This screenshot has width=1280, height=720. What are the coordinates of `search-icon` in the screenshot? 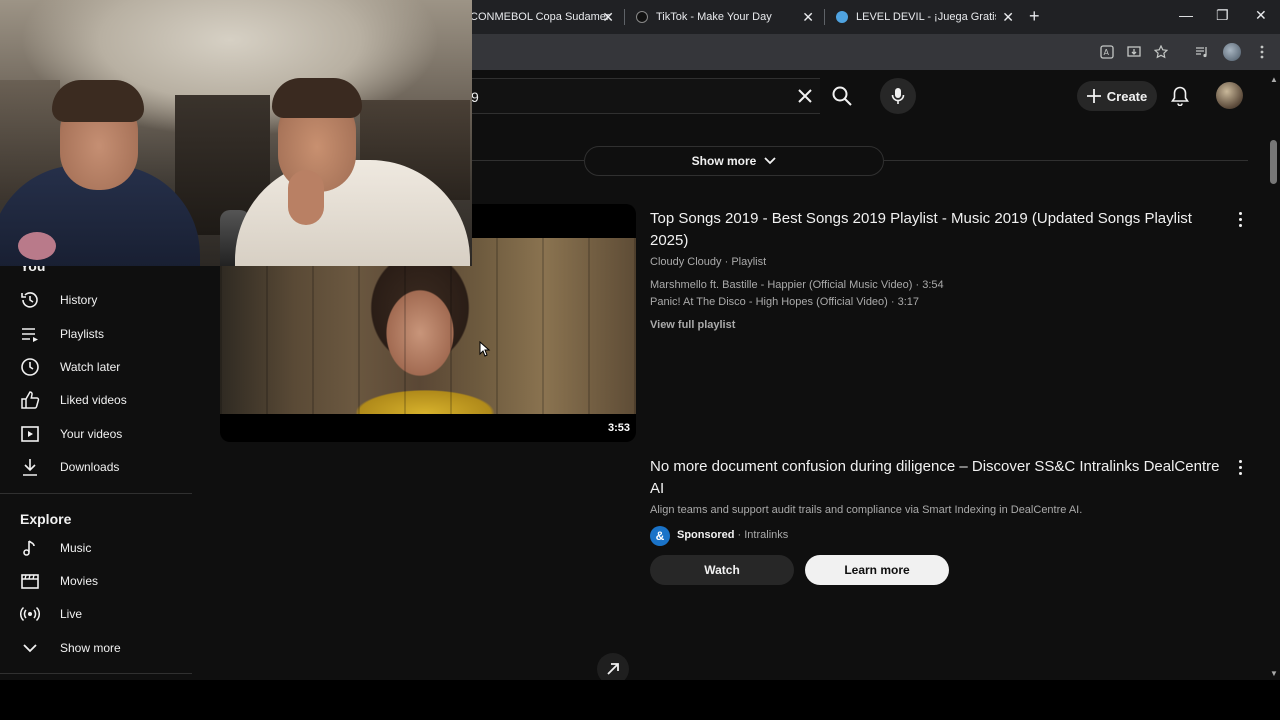 It's located at (842, 96).